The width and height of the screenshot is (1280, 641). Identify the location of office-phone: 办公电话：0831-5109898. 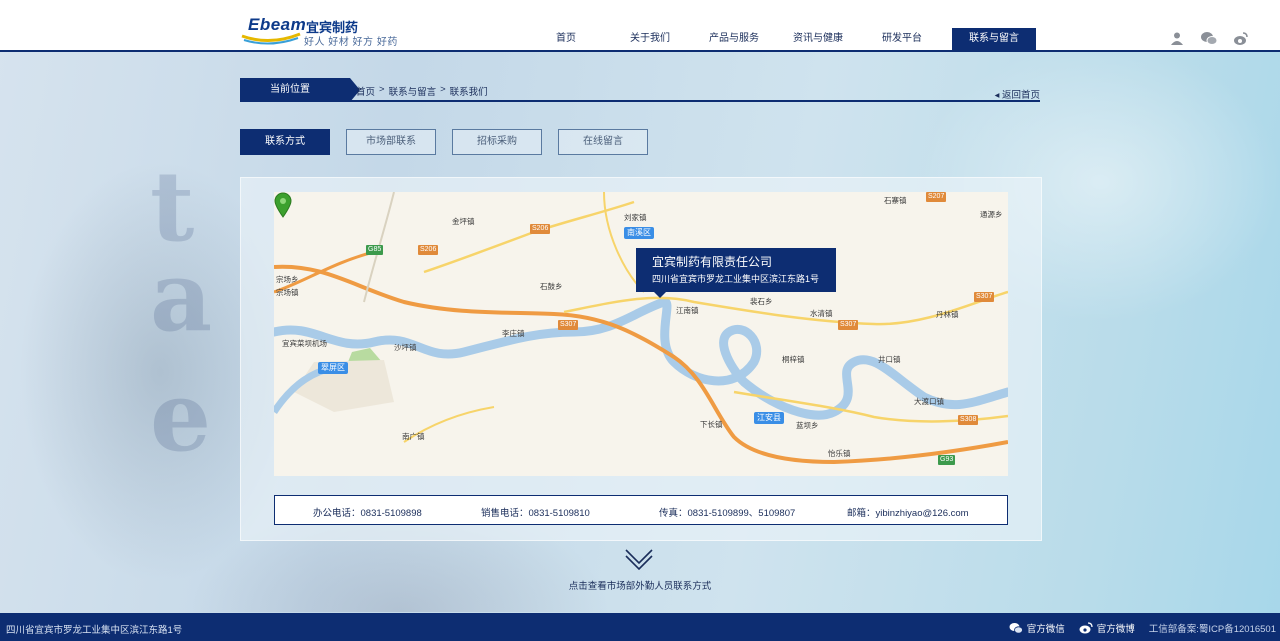
(367, 513).